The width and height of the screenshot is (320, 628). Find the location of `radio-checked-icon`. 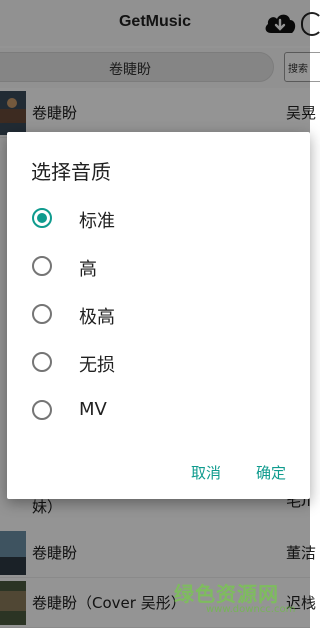

radio-checked-icon is located at coordinates (42, 218).